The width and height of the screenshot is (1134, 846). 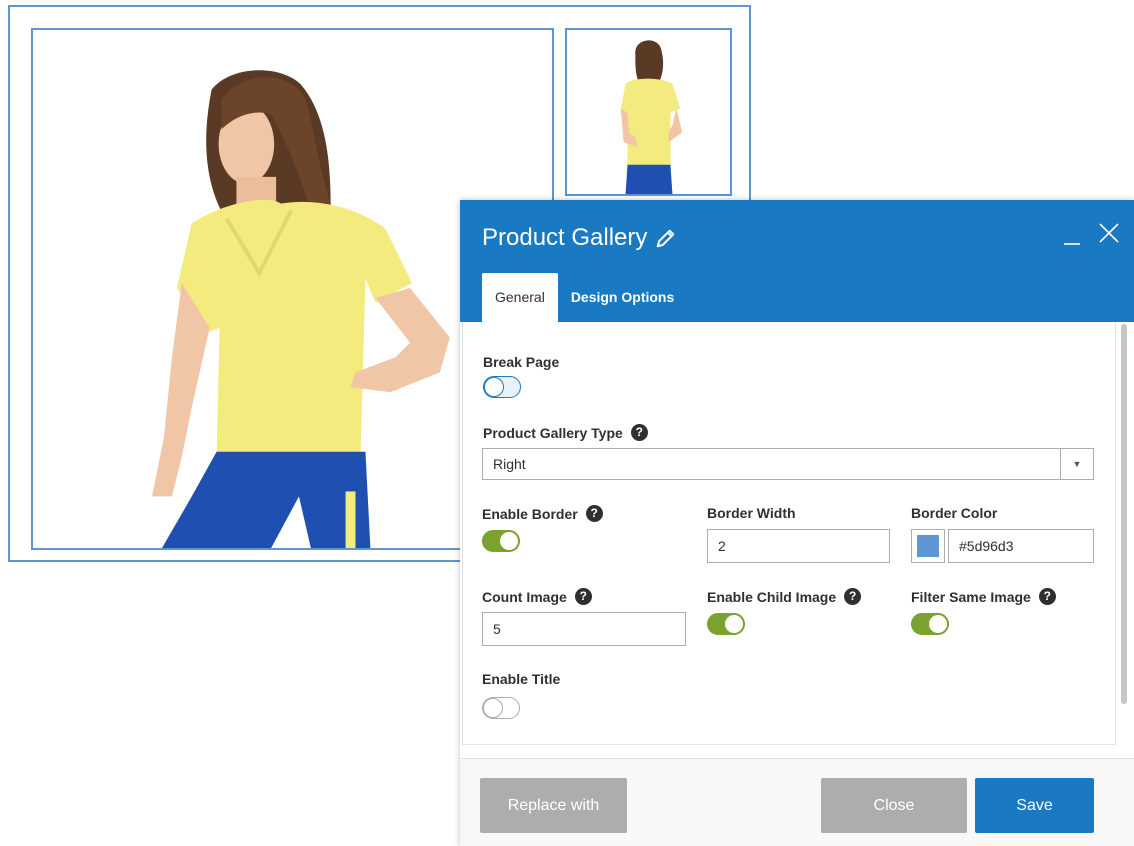 What do you see at coordinates (1034, 805) in the screenshot?
I see `save-button: Save` at bounding box center [1034, 805].